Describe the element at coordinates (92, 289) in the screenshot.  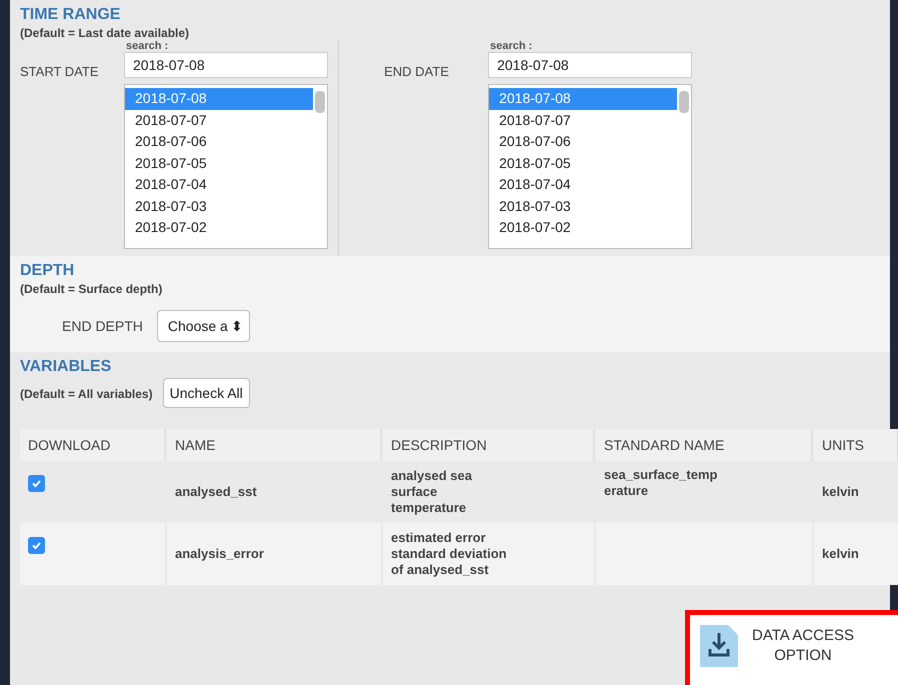
I see `section-note: (Default = Surface depth)` at that location.